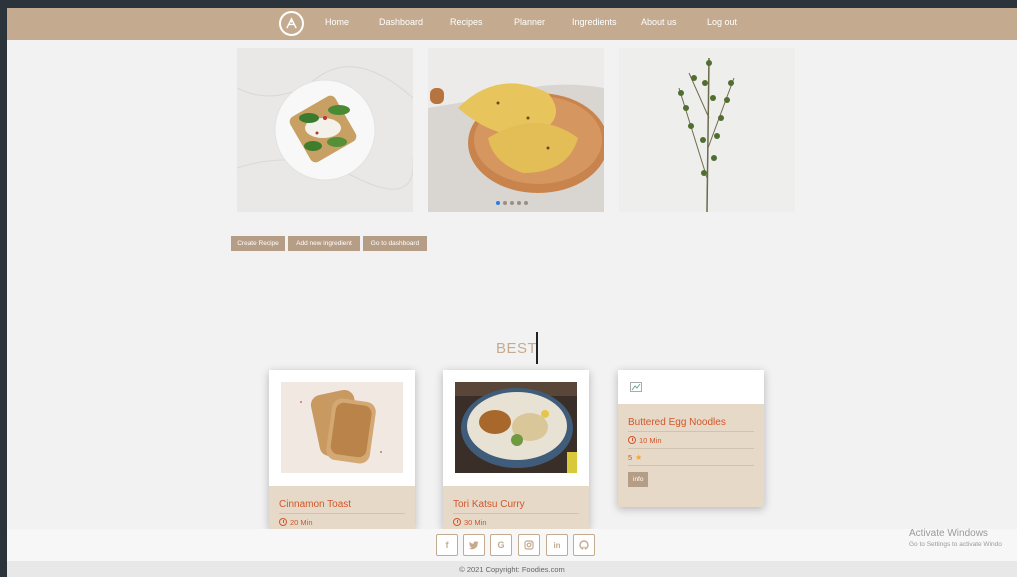 Image resolution: width=1017 pixels, height=577 pixels. I want to click on facebook-icon: f, so click(447, 545).